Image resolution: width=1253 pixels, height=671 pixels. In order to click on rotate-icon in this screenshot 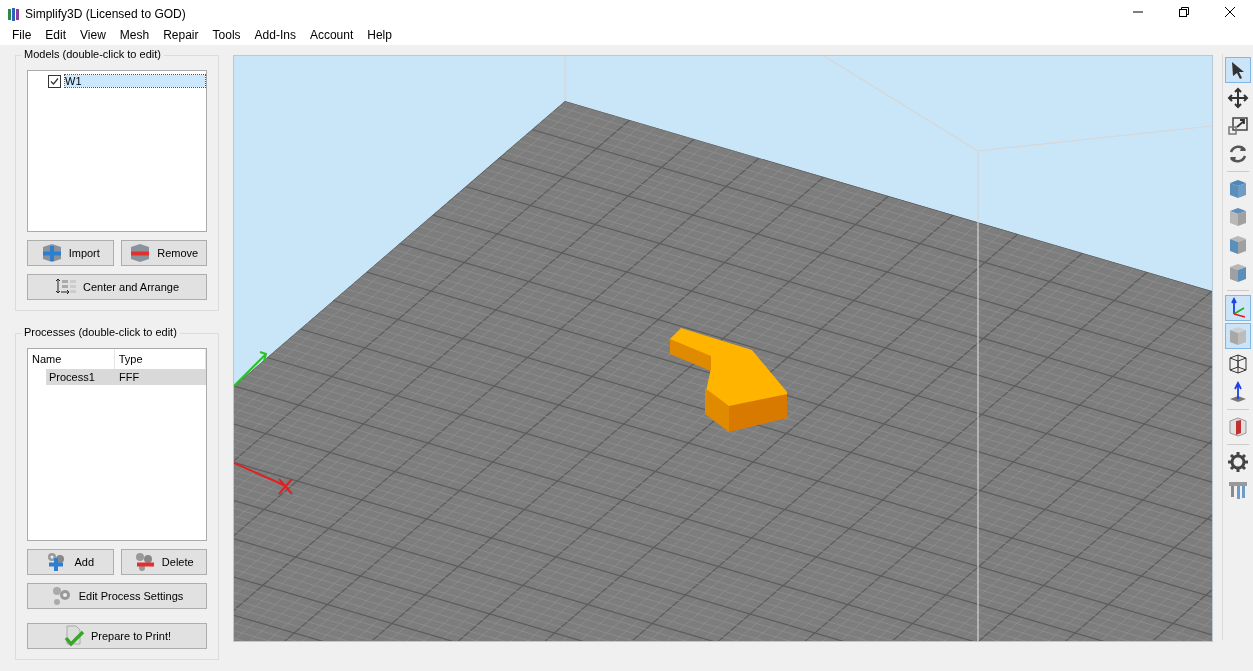, I will do `click(1238, 154)`.